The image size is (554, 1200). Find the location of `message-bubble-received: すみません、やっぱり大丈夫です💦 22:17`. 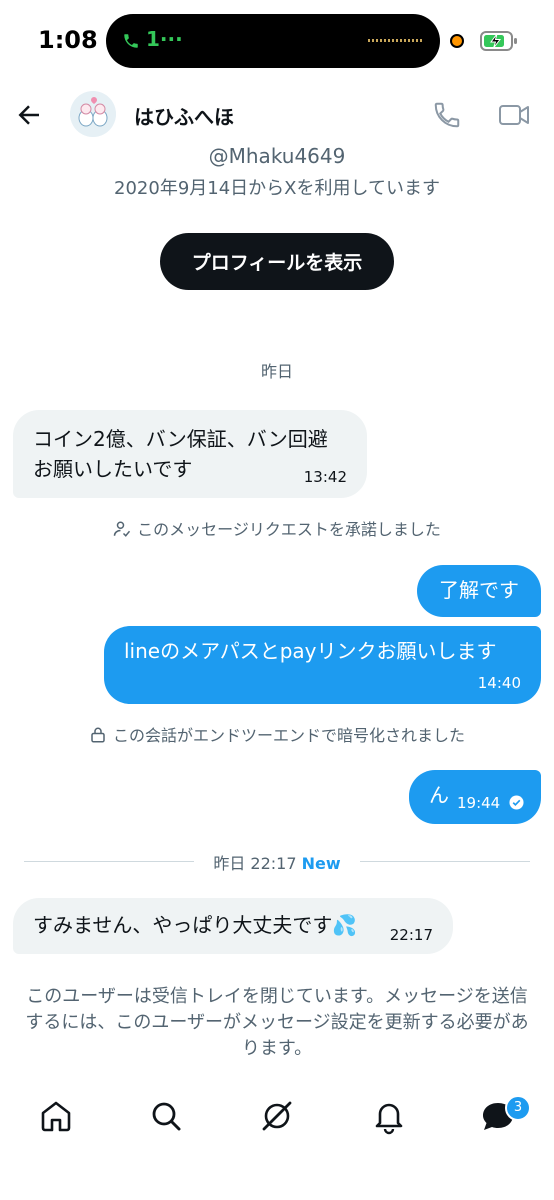

message-bubble-received: すみません、やっぱり大丈夫です💦 22:17 is located at coordinates (233, 926).